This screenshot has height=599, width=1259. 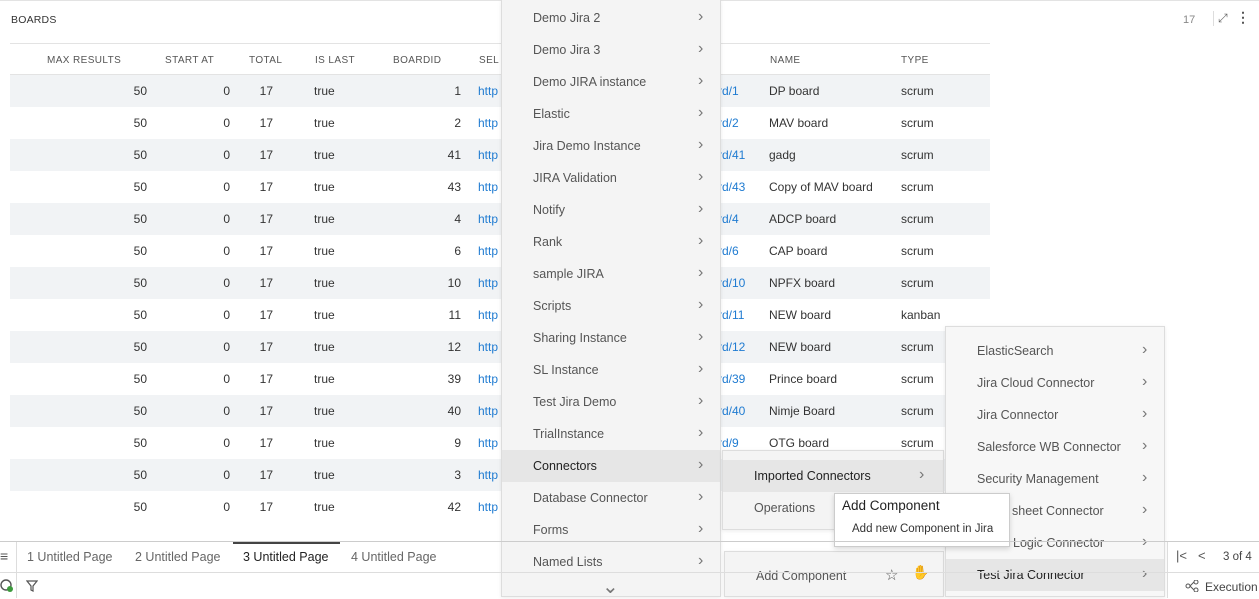 What do you see at coordinates (611, 434) in the screenshot?
I see `menu-item-trialinstance: TrialInstance ›` at bounding box center [611, 434].